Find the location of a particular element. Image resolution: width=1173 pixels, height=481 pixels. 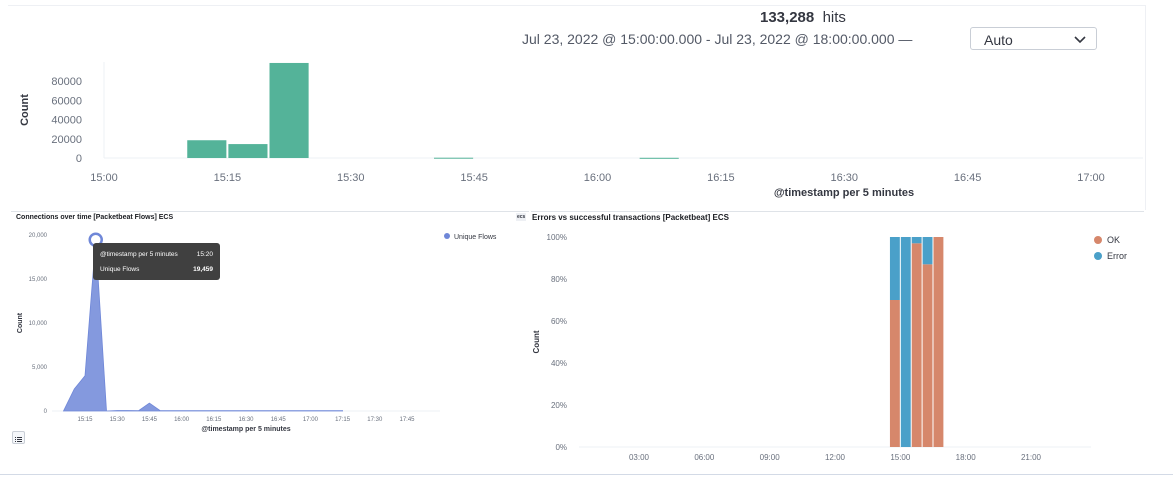

x-tick-label: 17:15 is located at coordinates (343, 420).